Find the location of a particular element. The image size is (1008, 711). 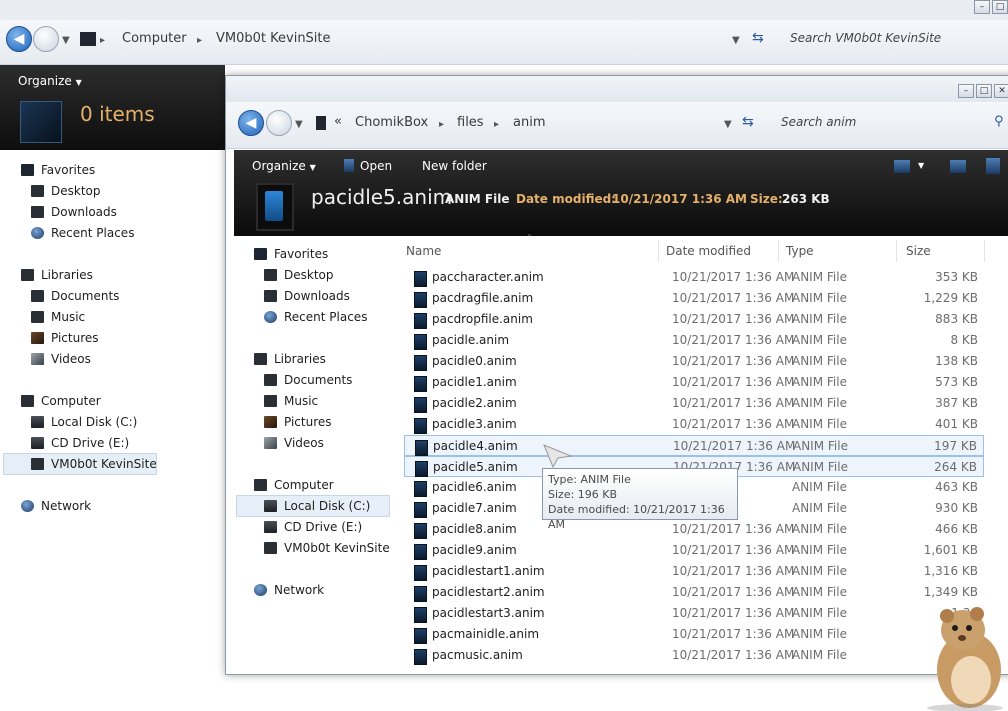

details-date-value: 10/21/2017 1:36 AM is located at coordinates (679, 199).